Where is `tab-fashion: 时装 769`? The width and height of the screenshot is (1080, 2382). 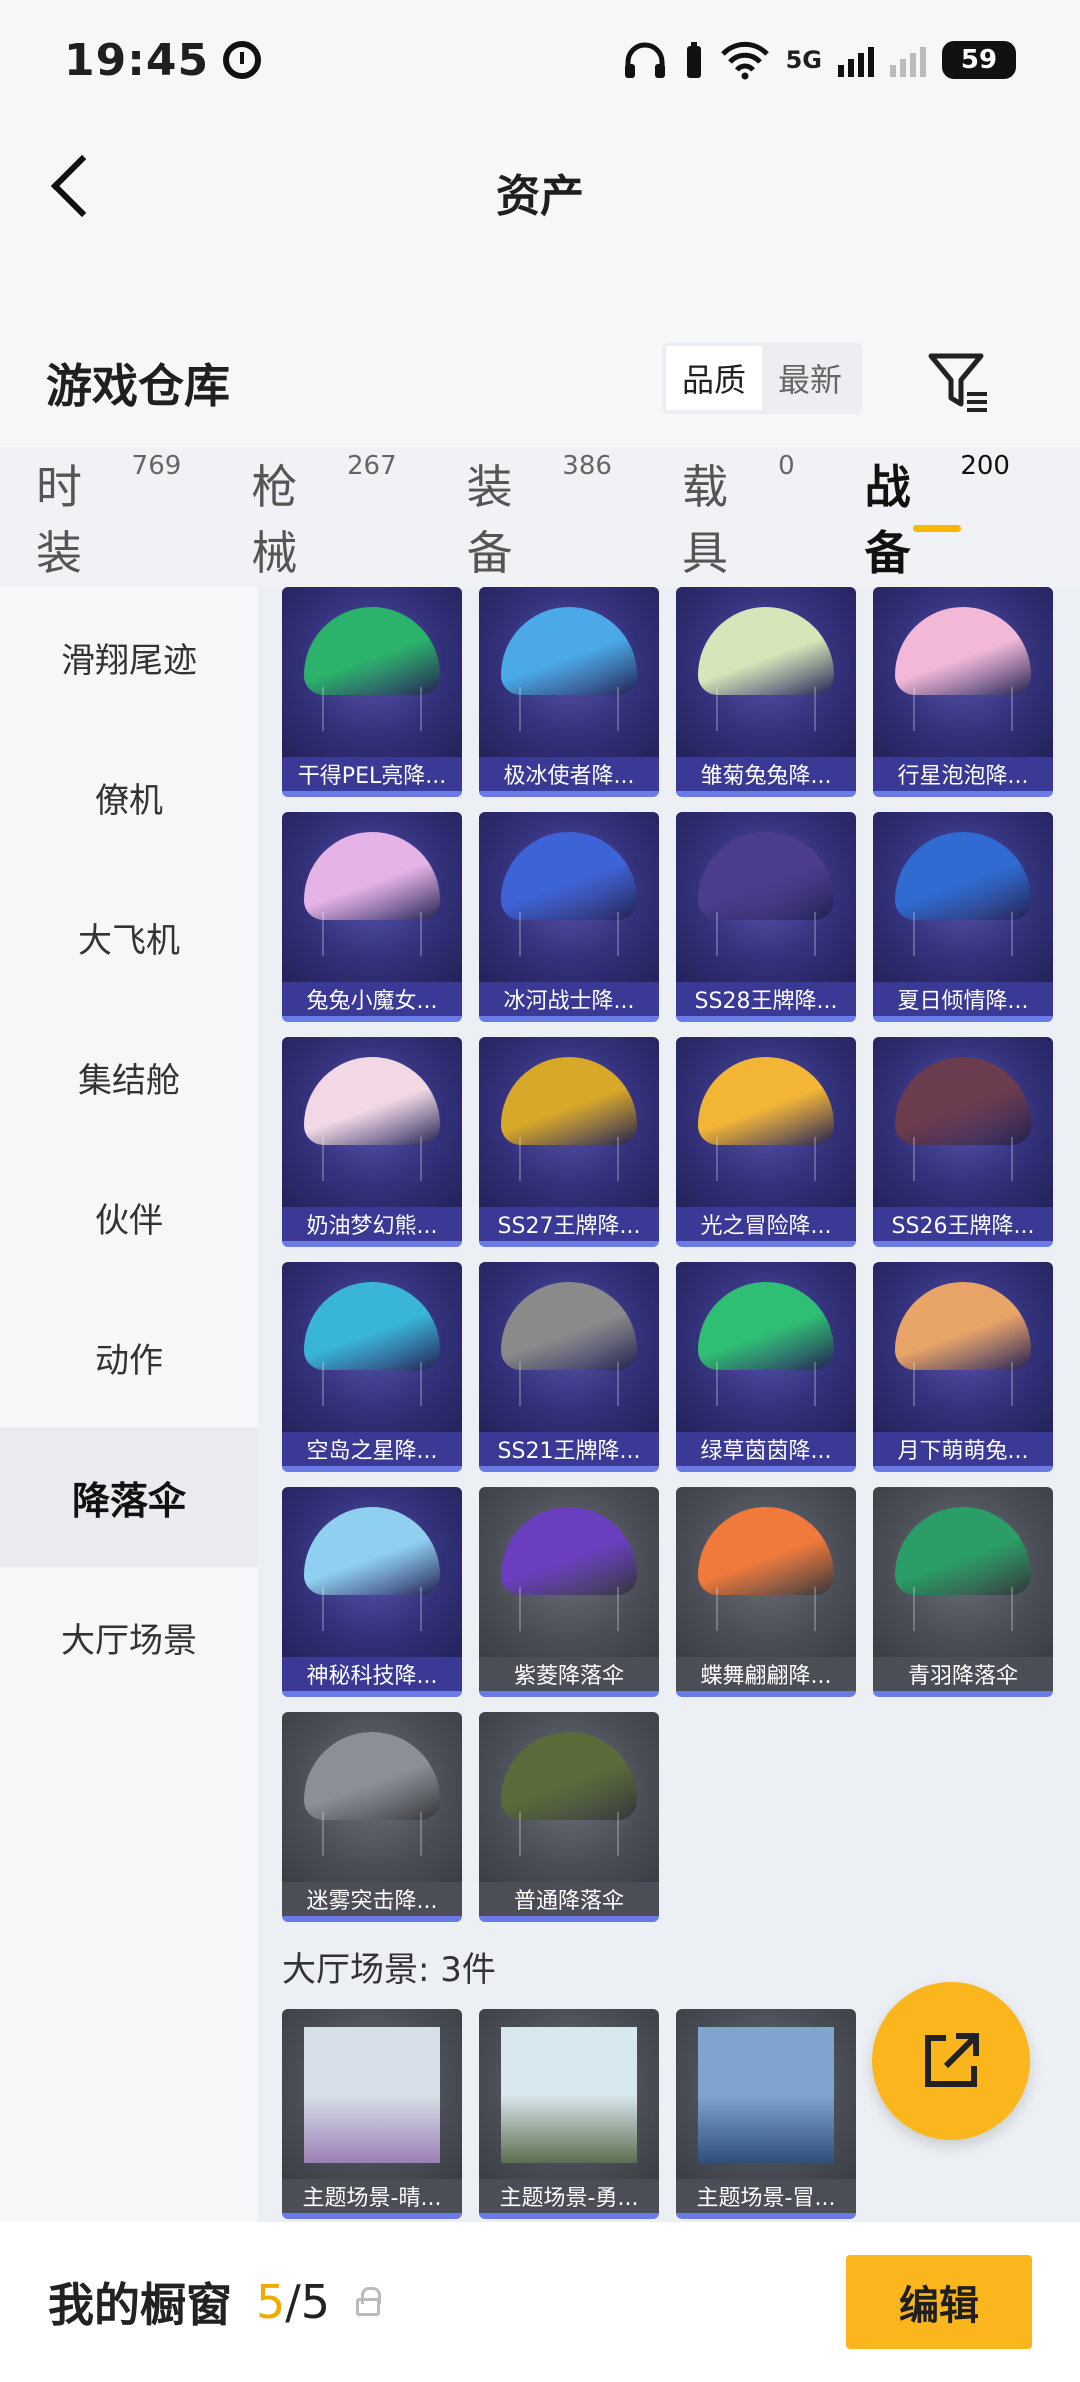 tab-fashion: 时装 769 is located at coordinates (108, 517).